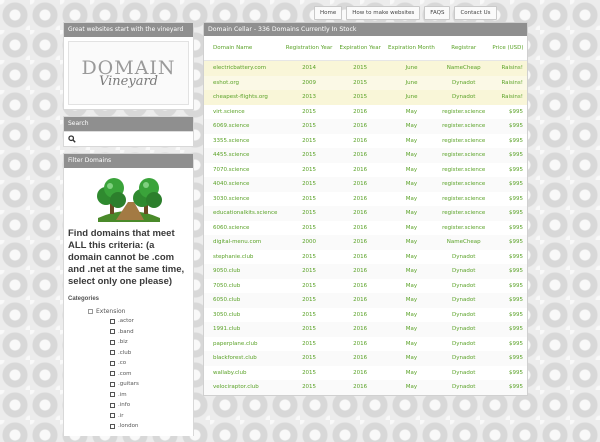 The width and height of the screenshot is (600, 442). What do you see at coordinates (149, 395) in the screenshot?
I see `extension-option: .im` at bounding box center [149, 395].